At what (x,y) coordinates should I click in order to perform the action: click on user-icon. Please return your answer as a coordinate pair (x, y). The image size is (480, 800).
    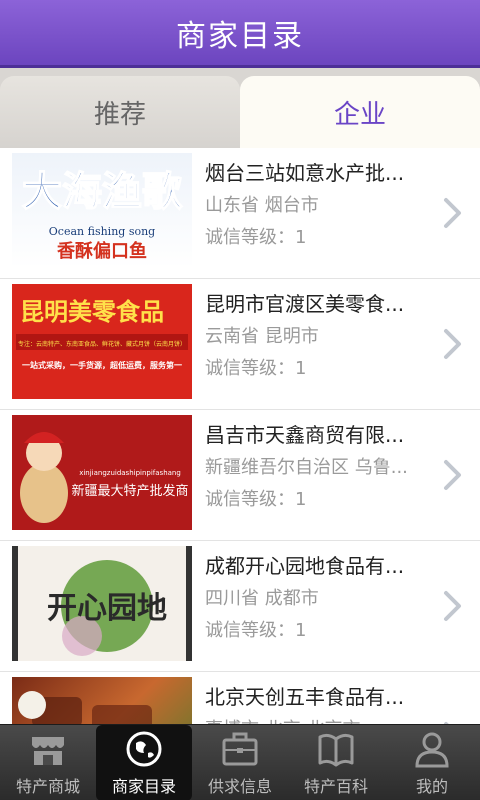
    Looking at the image, I should click on (432, 750).